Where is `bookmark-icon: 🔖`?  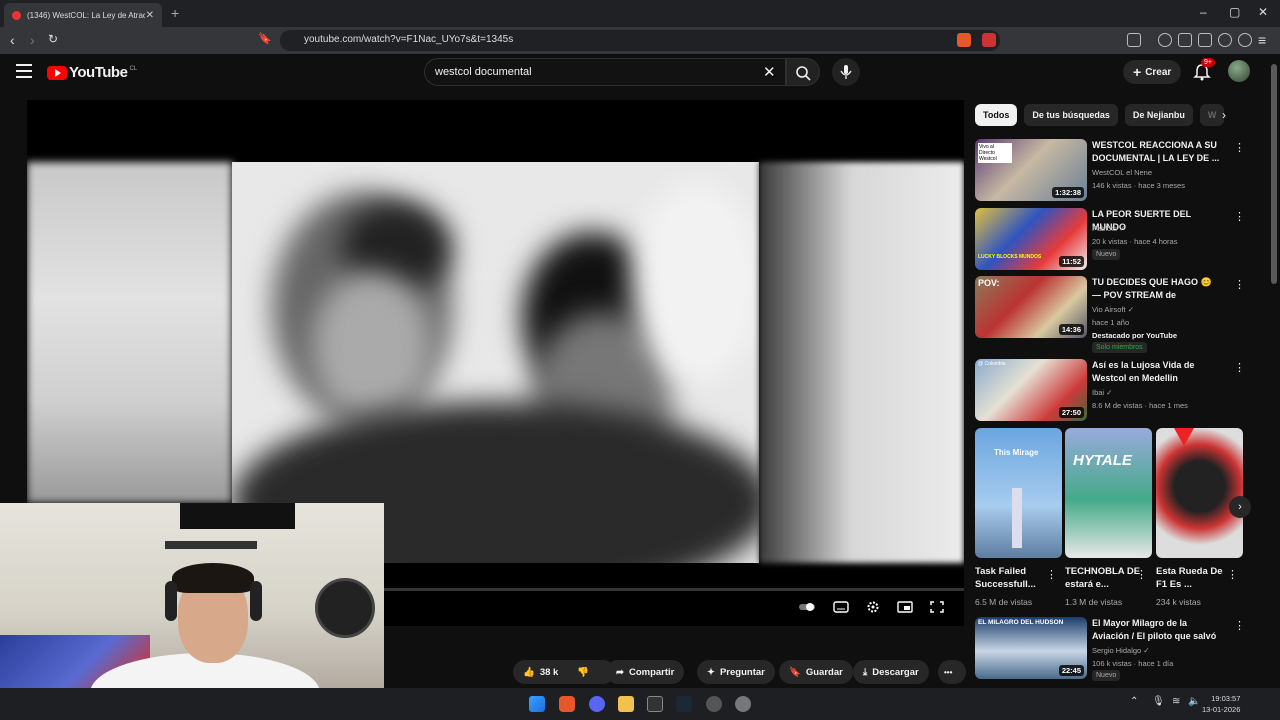 bookmark-icon: 🔖 is located at coordinates (265, 38).